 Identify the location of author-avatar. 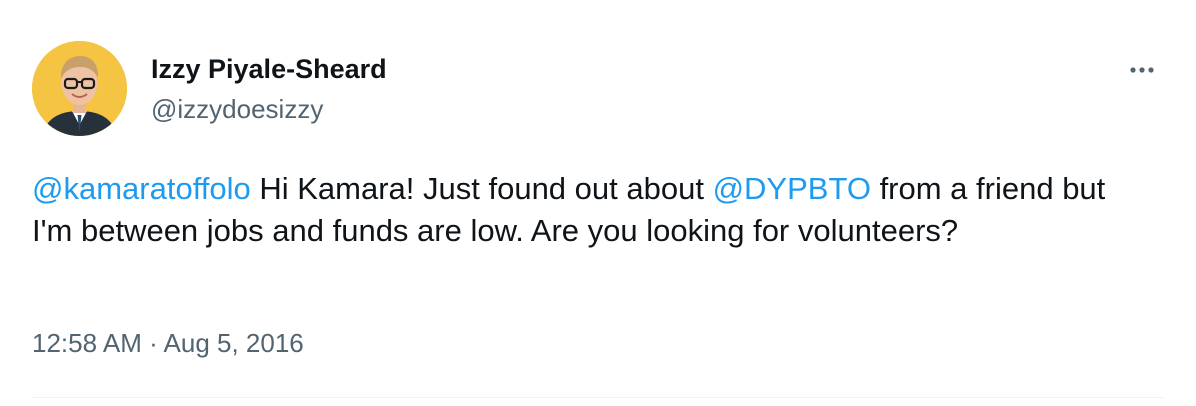
(79, 88).